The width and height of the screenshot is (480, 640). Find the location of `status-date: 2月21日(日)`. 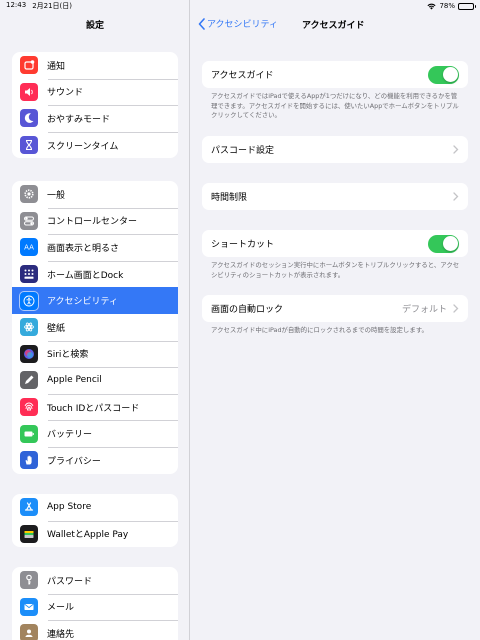

status-date: 2月21日(日) is located at coordinates (52, 6).